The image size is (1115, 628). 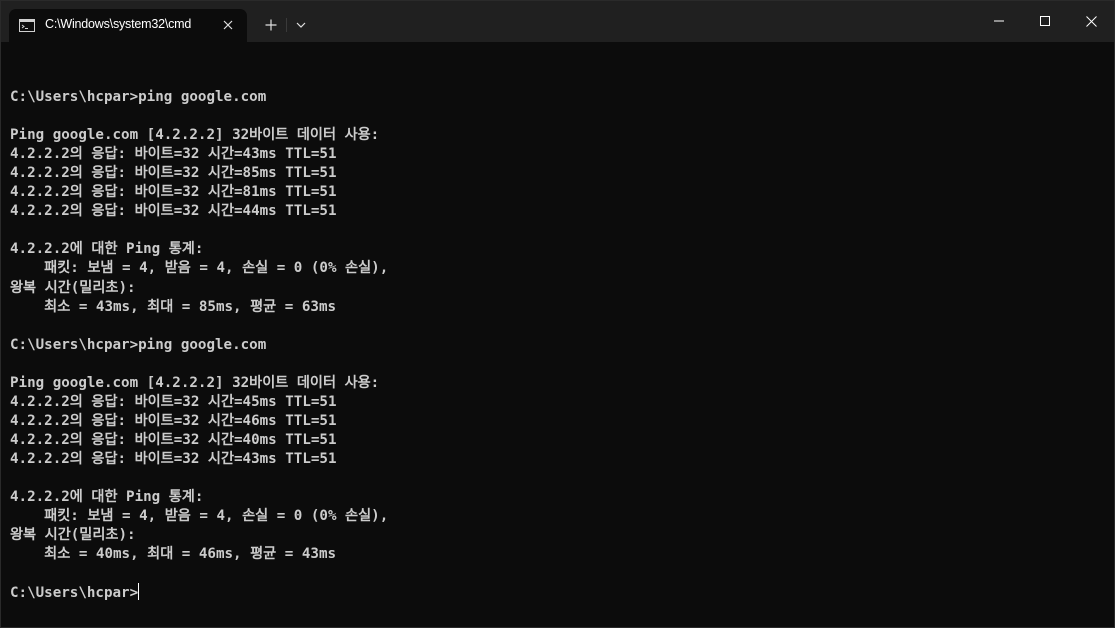 I want to click on terminal-line: 최소 = 43ms, 최대 = 85ms, 평균 = 63ms, so click(x=173, y=306).